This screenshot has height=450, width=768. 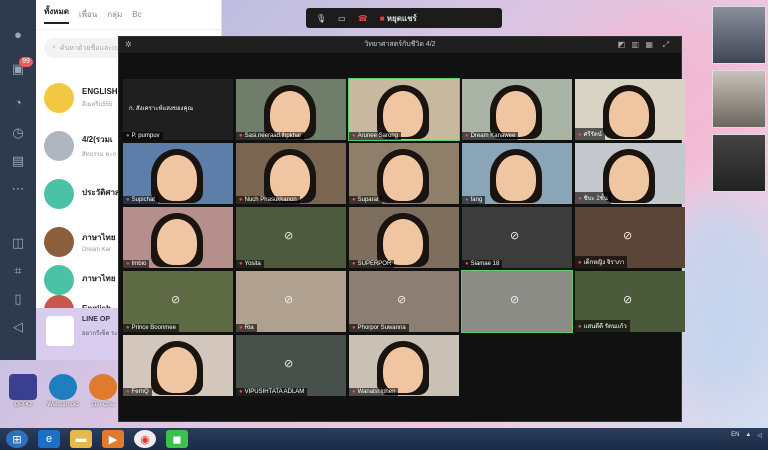 I want to click on end-call-icon: ☎, so click(x=363, y=18).